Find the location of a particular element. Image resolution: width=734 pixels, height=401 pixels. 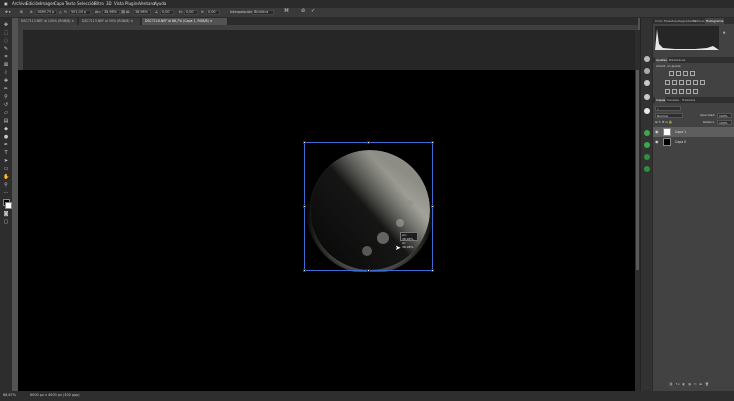

levels-adjustment-icon is located at coordinates (678, 73).